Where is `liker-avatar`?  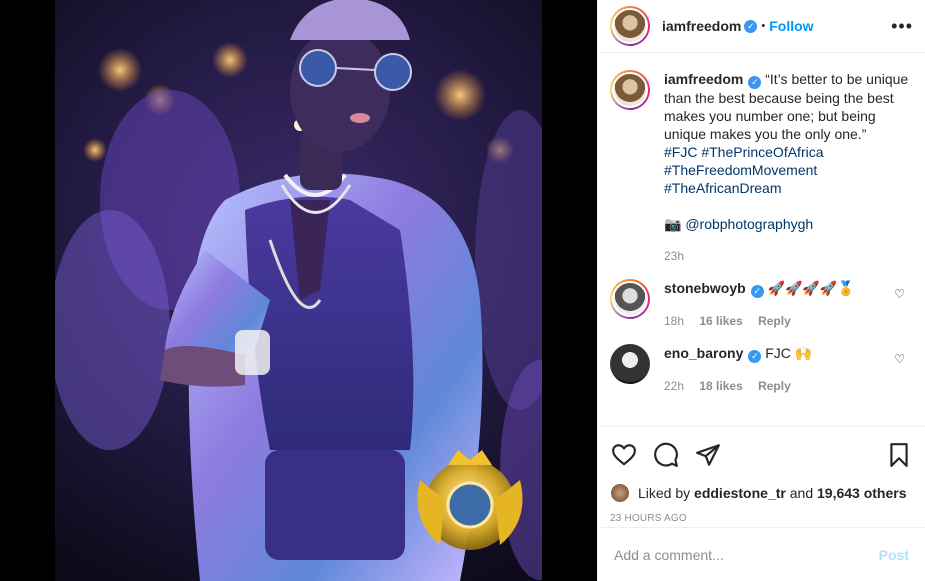
liker-avatar is located at coordinates (620, 493).